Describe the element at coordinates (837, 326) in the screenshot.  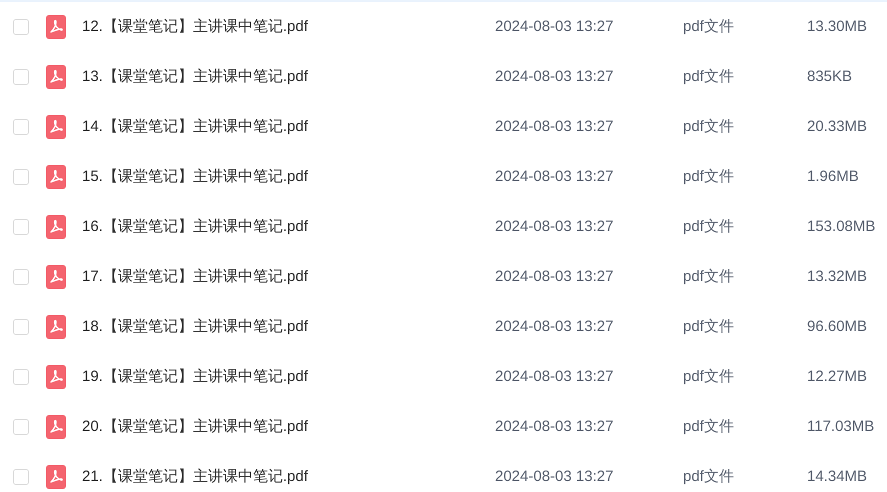
I see `file-size: 96.60MB` at that location.